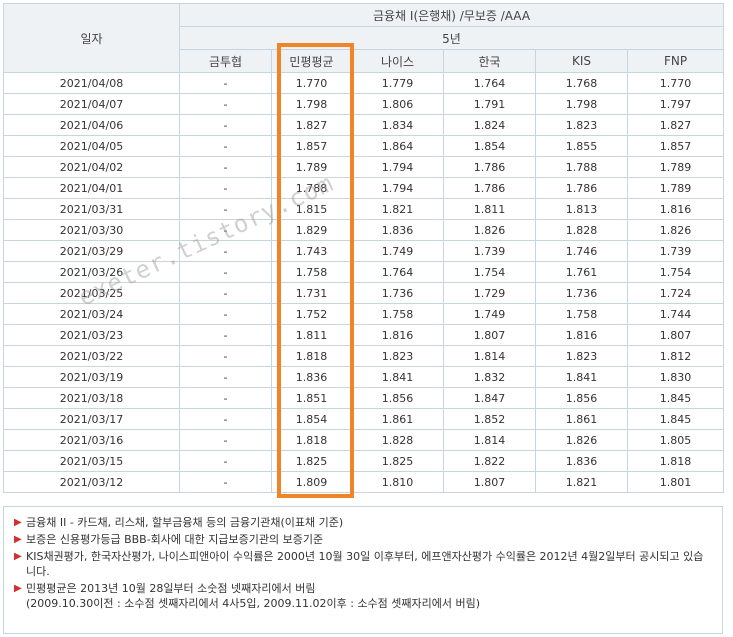  I want to click on average-cell: 1.811, so click(311, 335).